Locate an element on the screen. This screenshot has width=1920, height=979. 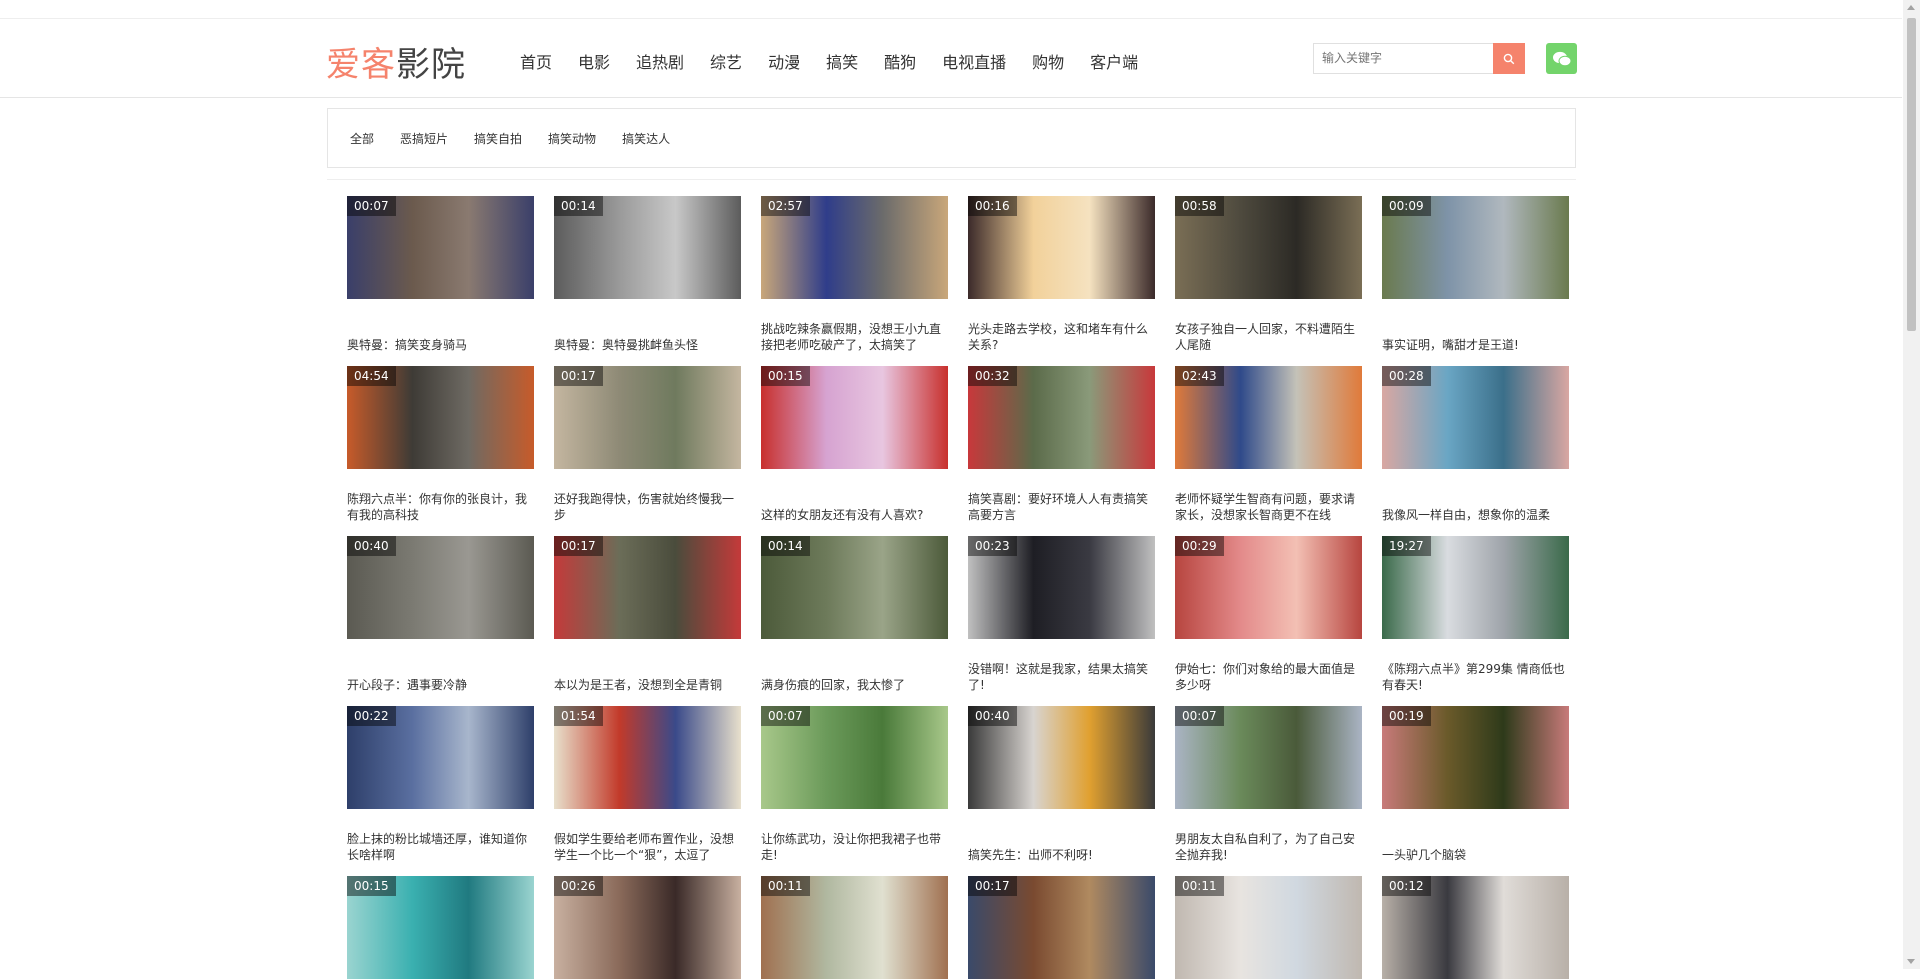
video-title: 本以为是王者，没想到全是青铜 is located at coordinates (638, 685).